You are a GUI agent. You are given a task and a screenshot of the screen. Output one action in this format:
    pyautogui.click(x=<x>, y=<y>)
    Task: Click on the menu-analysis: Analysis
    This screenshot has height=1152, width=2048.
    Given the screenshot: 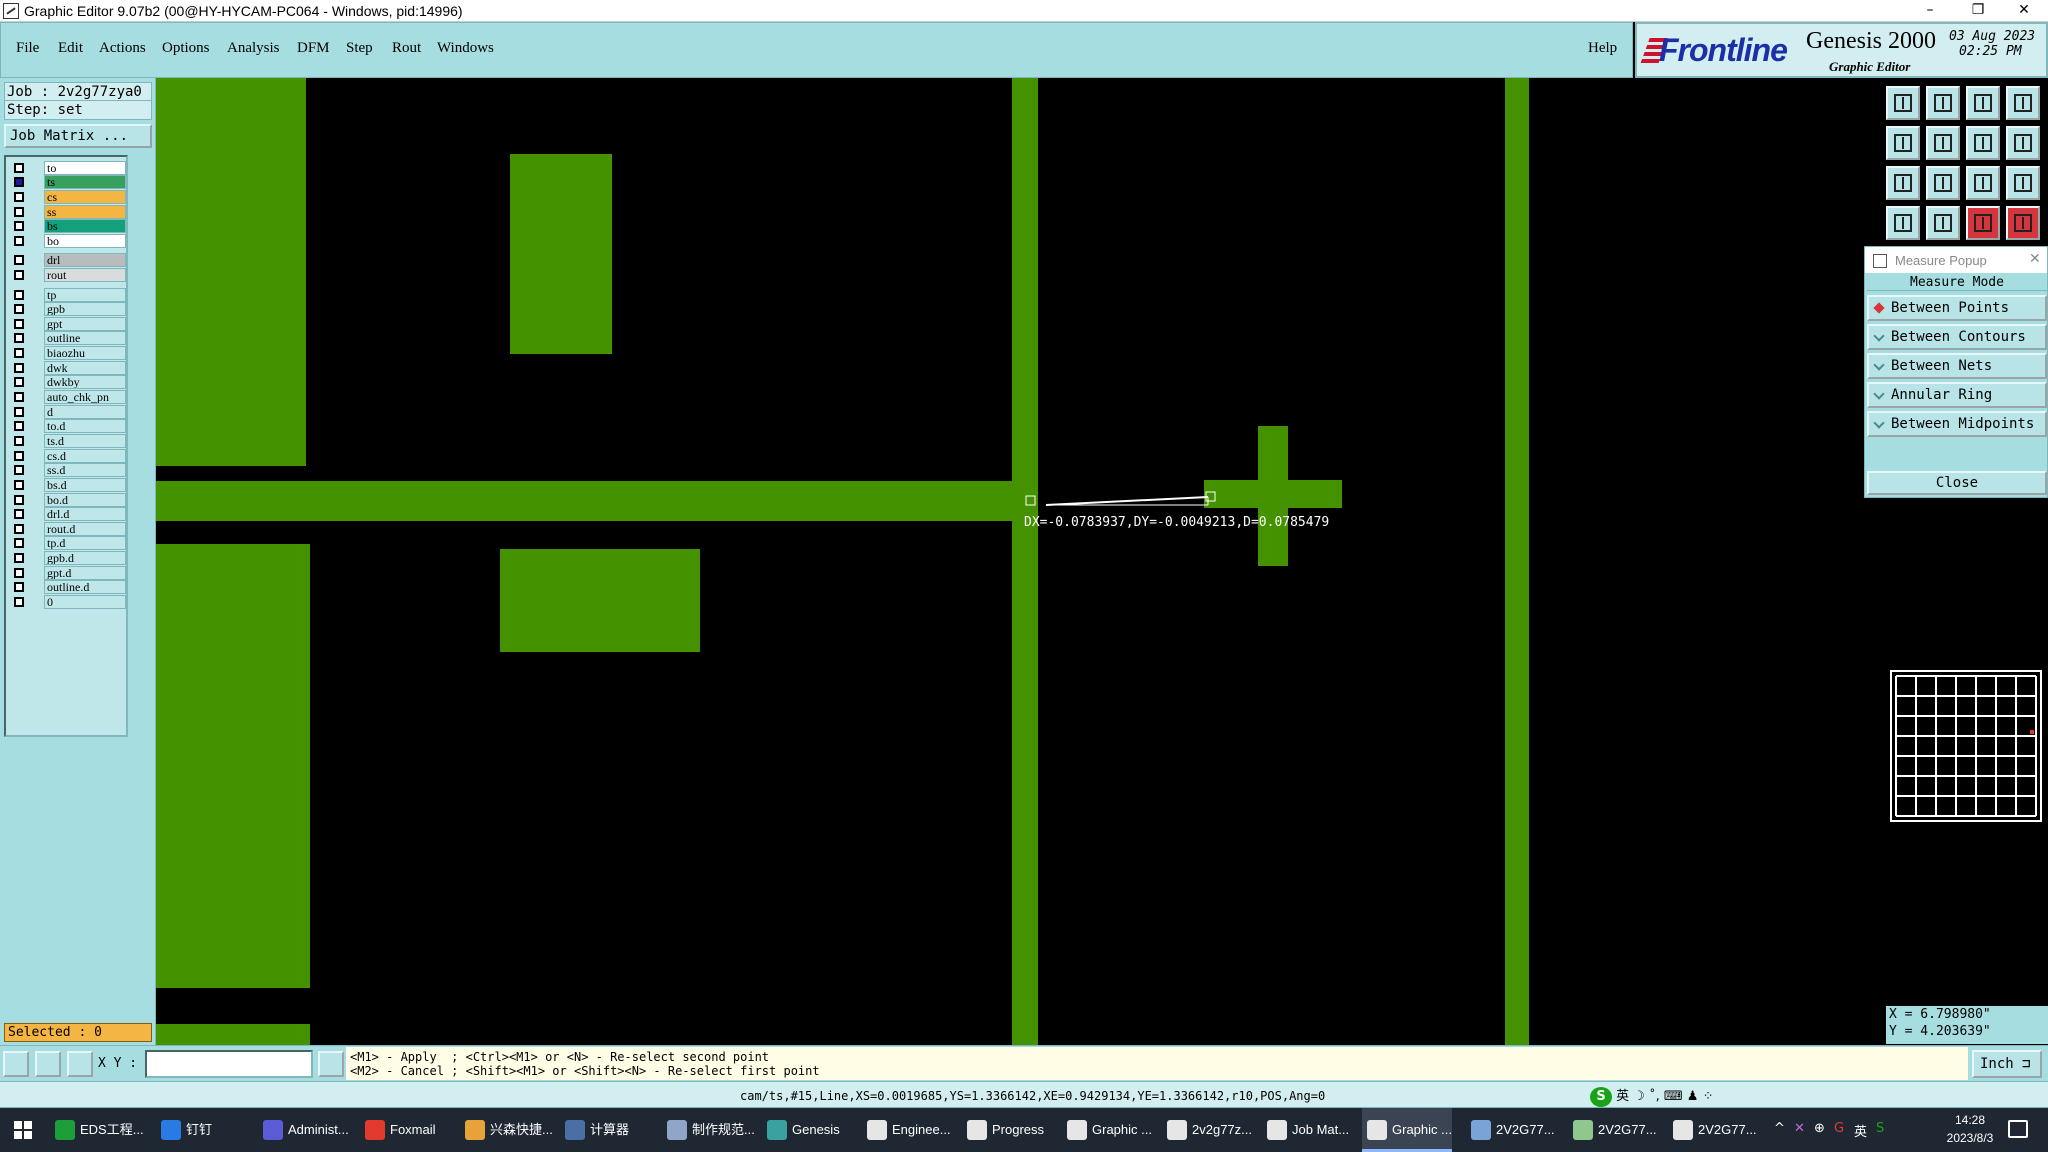 What is the action you would take?
    pyautogui.click(x=253, y=48)
    